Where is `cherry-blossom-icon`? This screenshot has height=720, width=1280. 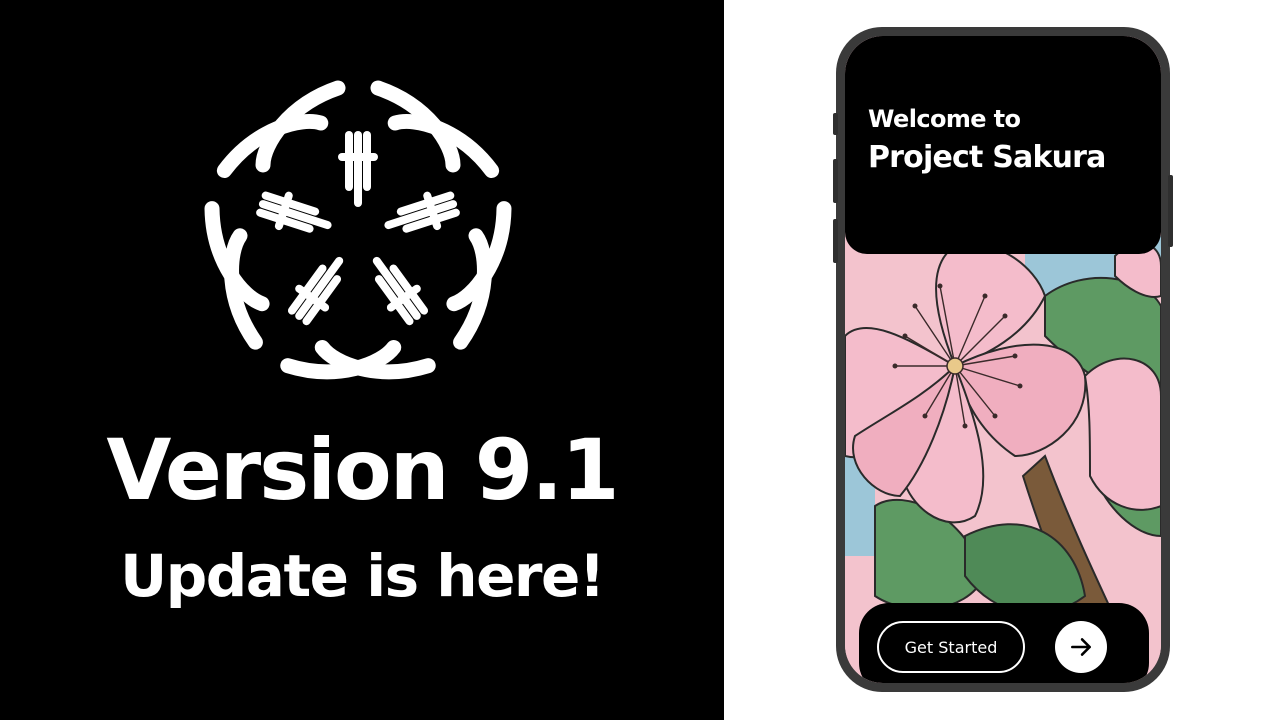 cherry-blossom-icon is located at coordinates (358, 235).